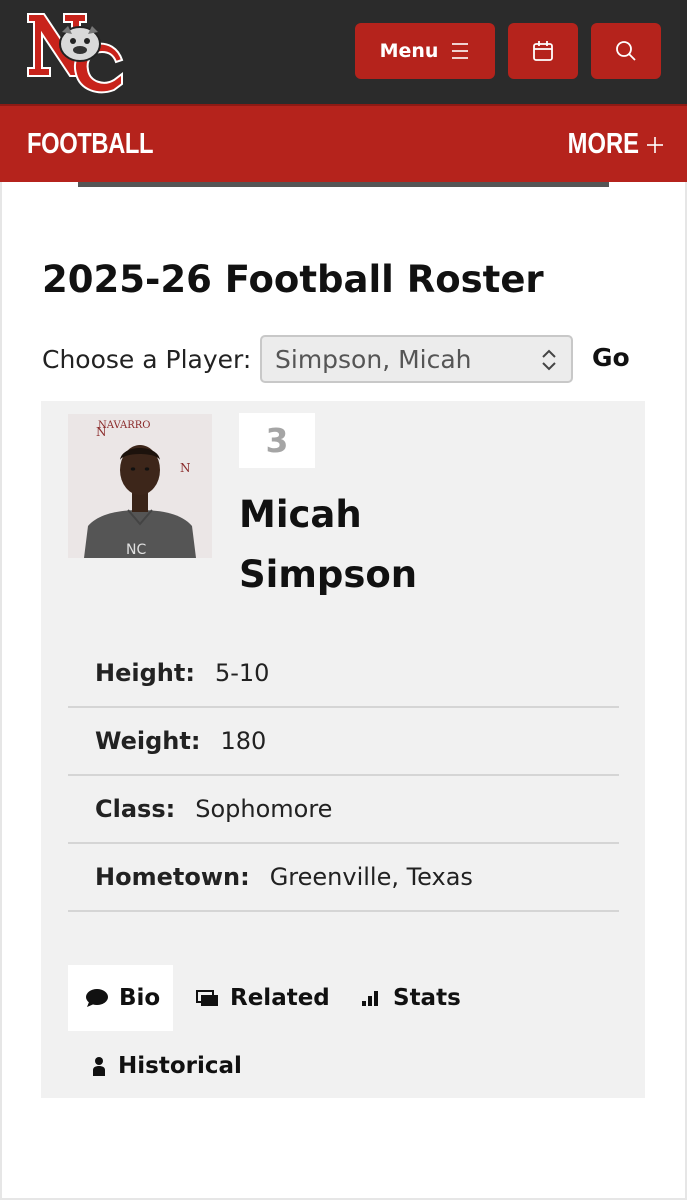 The width and height of the screenshot is (687, 1200). Describe the element at coordinates (655, 144) in the screenshot. I see `plus-icon` at that location.